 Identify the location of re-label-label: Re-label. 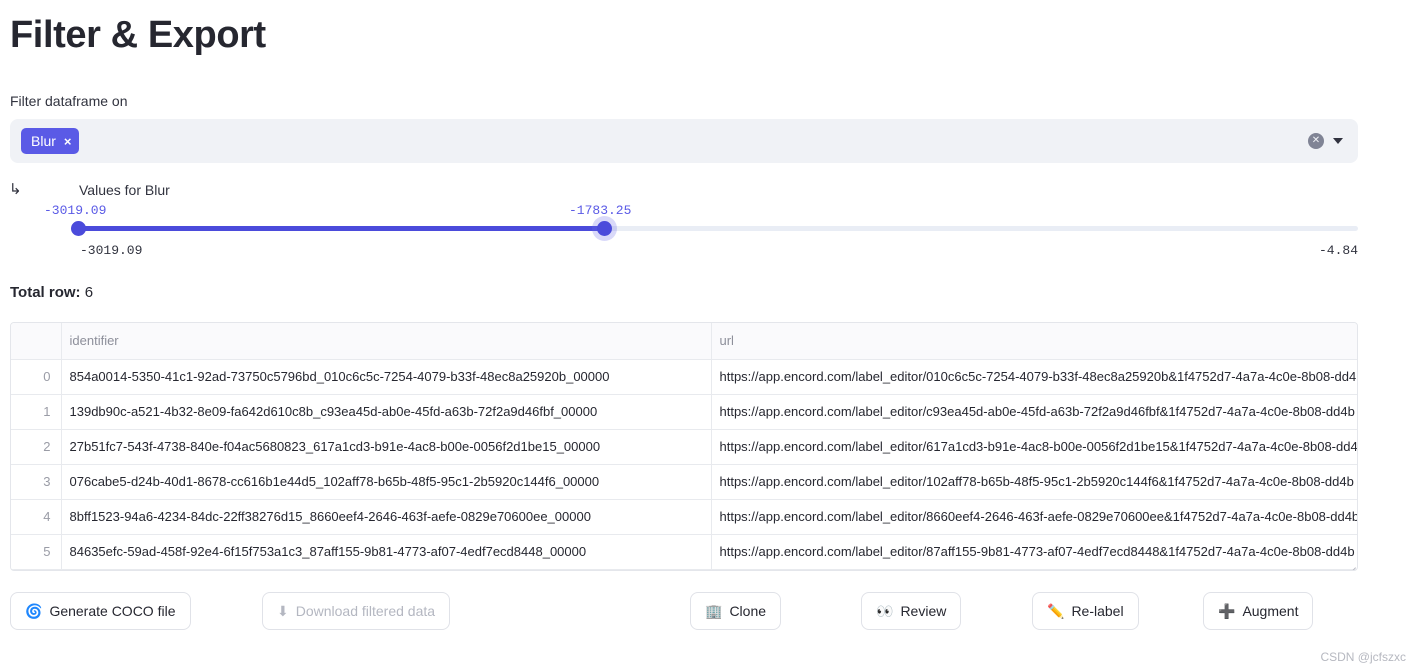
(1097, 611).